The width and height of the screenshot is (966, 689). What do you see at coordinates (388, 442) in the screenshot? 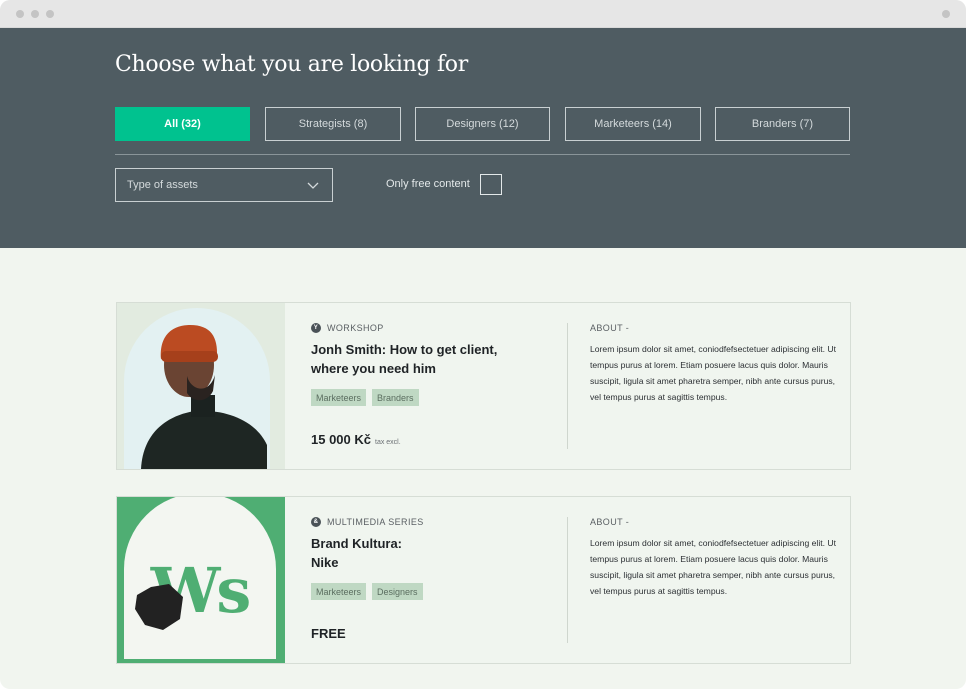
I see `card-price-note: tax excl.` at bounding box center [388, 442].